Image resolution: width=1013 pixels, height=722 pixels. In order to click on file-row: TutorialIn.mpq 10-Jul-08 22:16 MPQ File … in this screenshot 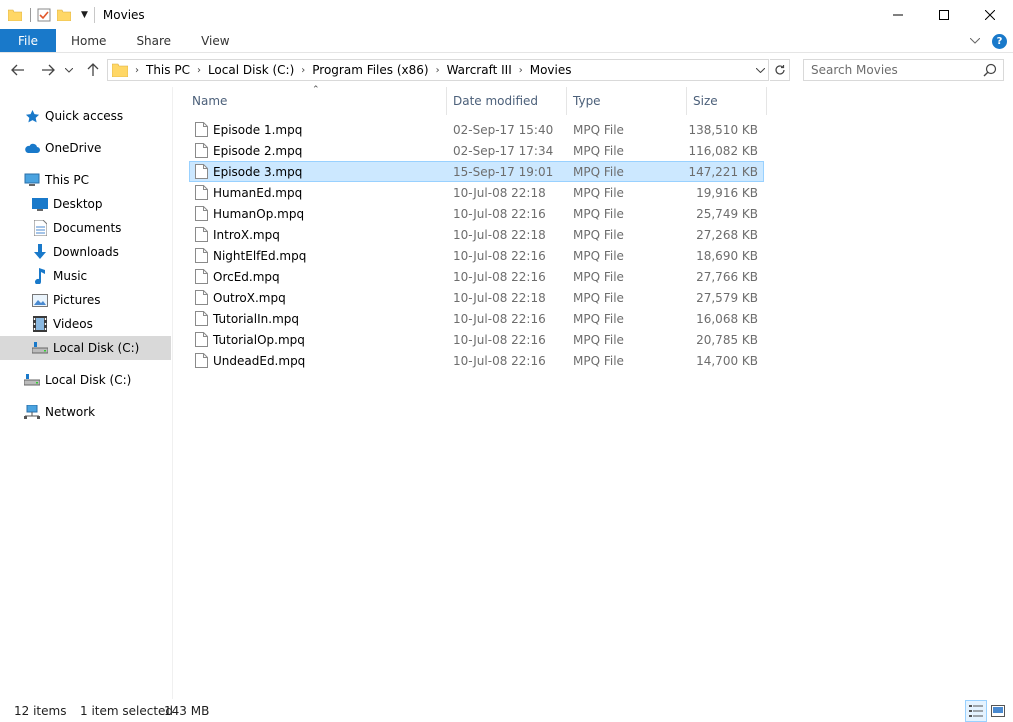, I will do `click(476, 318)`.